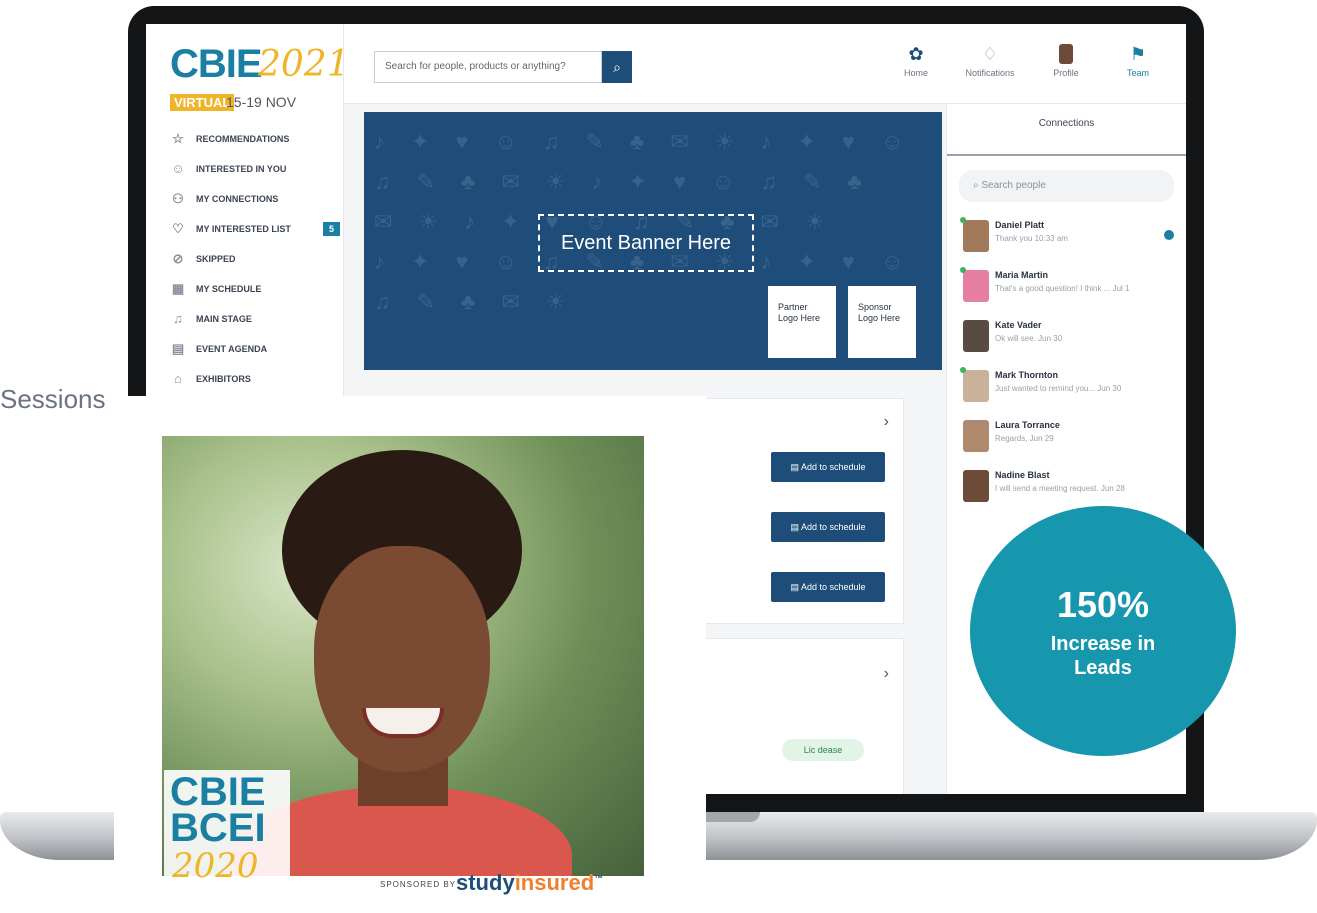 The height and width of the screenshot is (913, 1317). I want to click on star-icon: ☆, so click(178, 138).